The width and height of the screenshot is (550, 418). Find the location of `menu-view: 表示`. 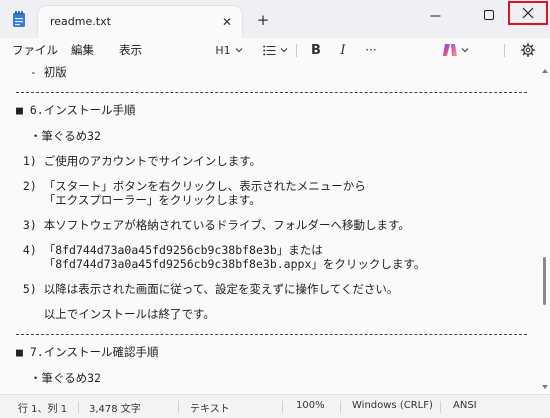

menu-view: 表示 is located at coordinates (130, 50).